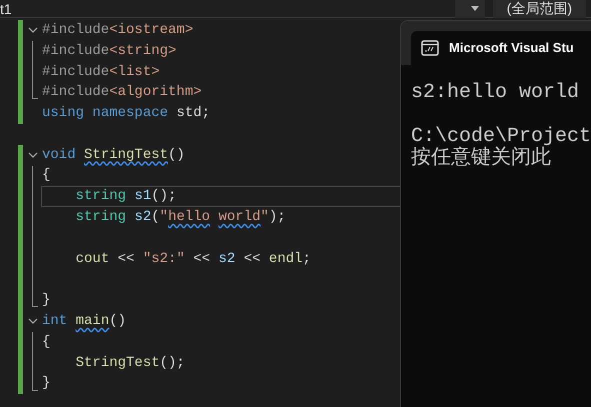  I want to click on code-token: cout, so click(93, 259).